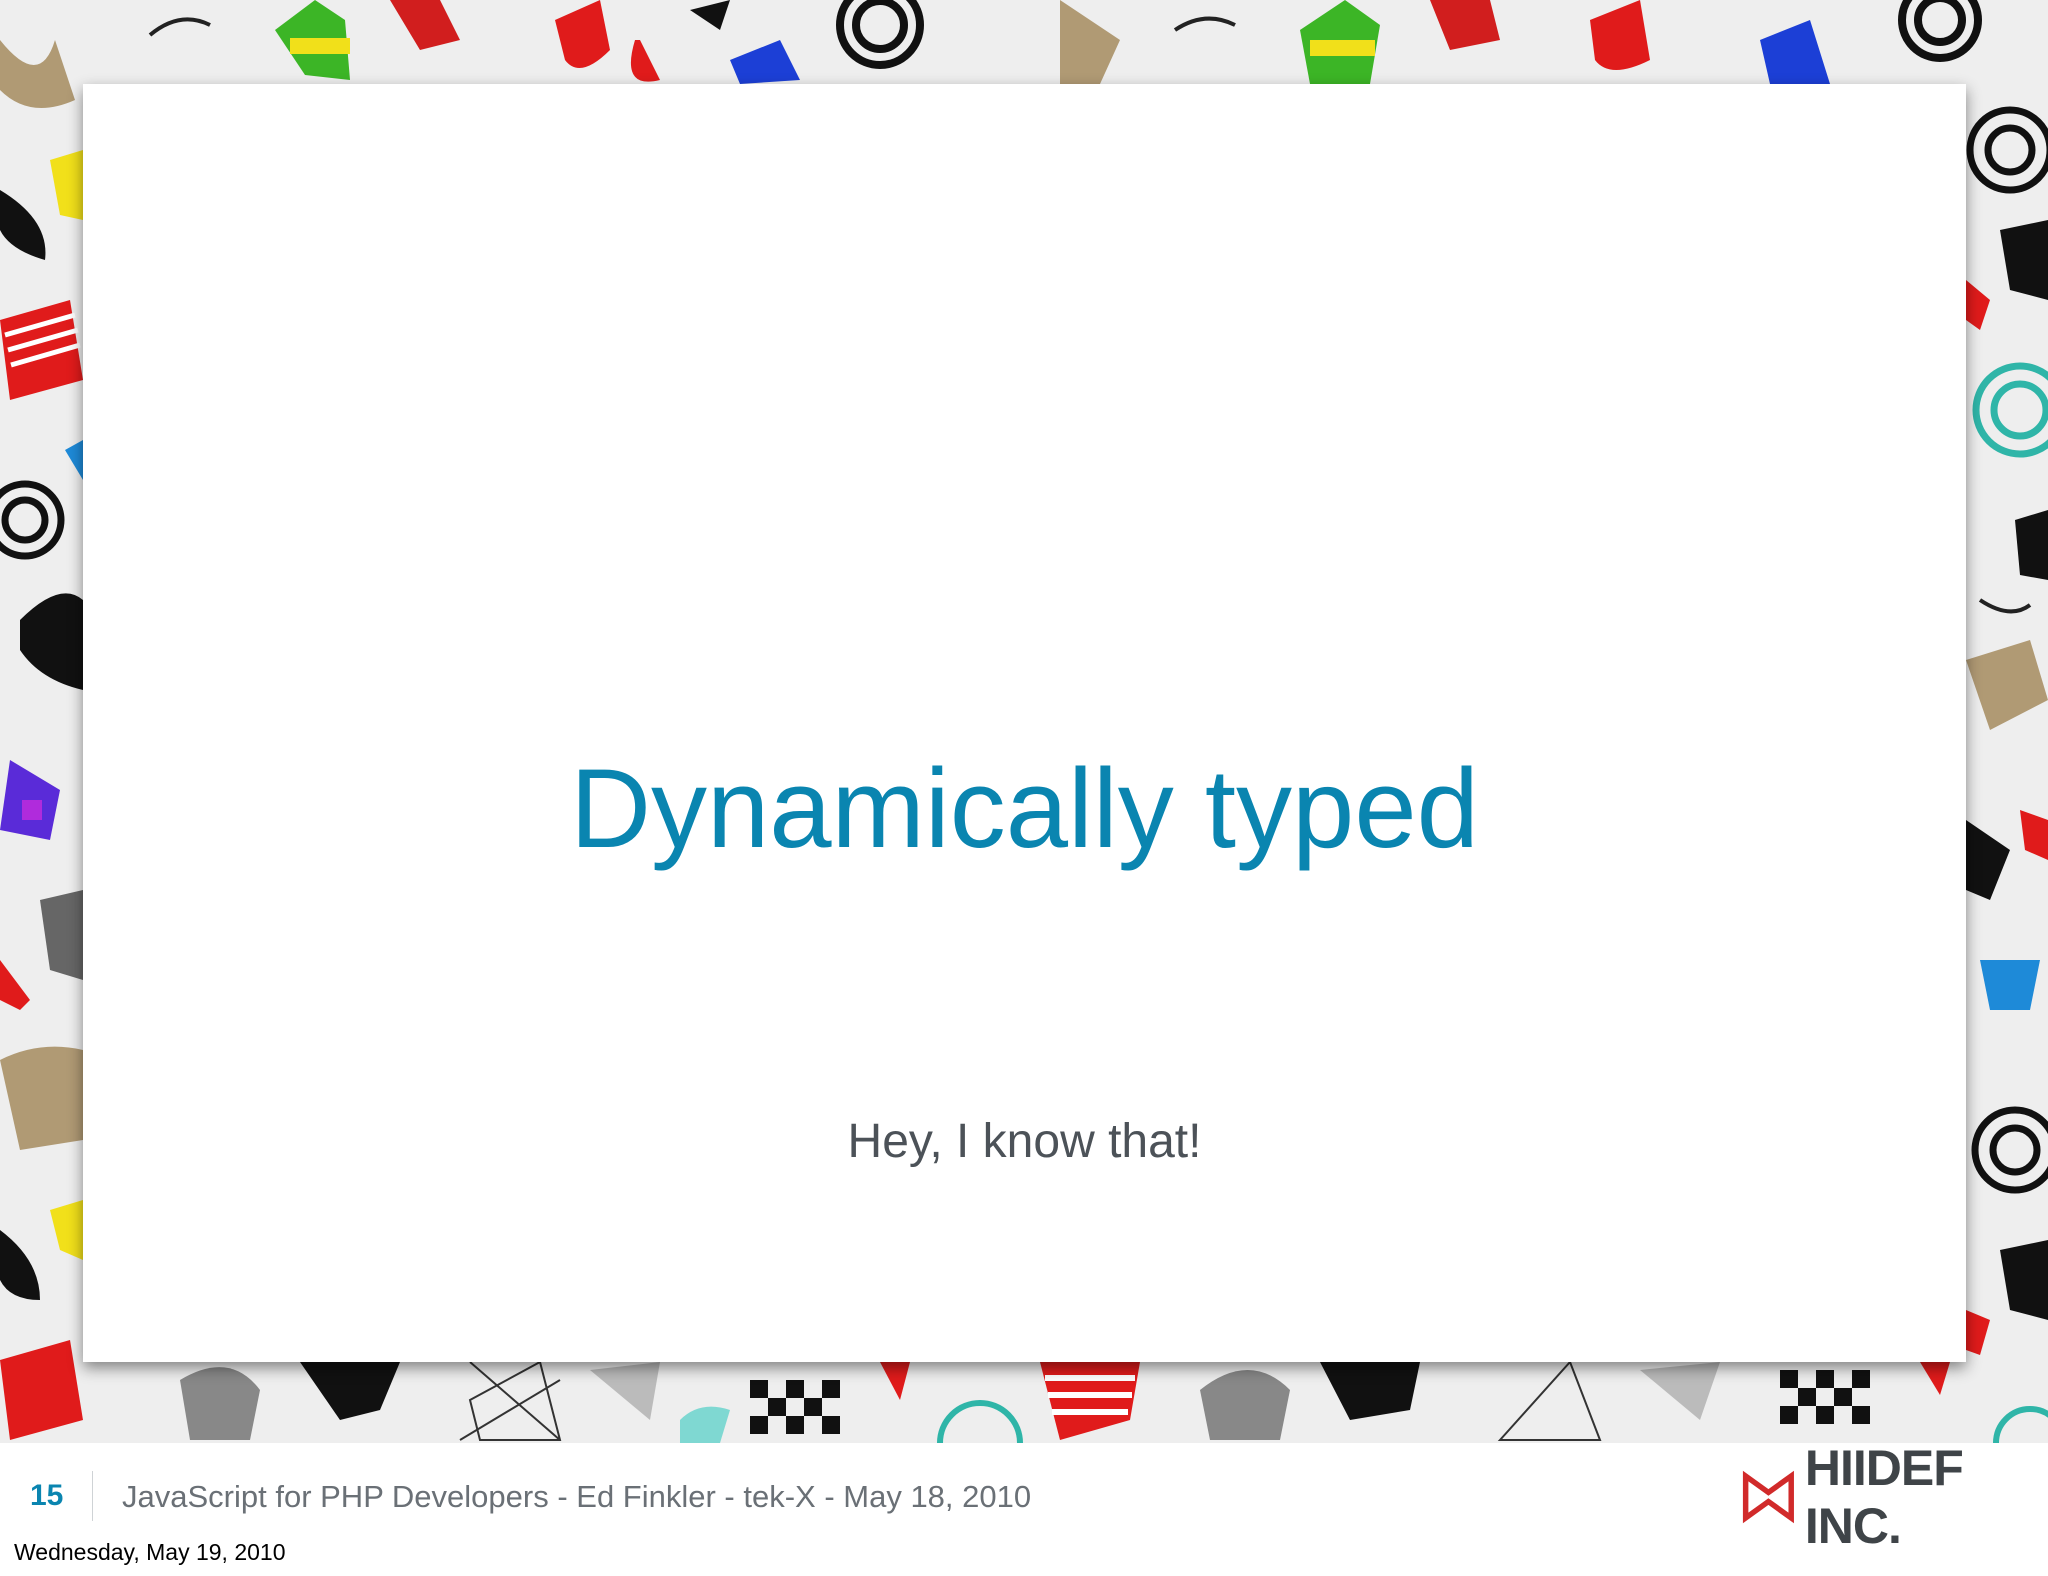 The image size is (2048, 1576). What do you see at coordinates (92, 1496) in the screenshot?
I see `footer-divider` at bounding box center [92, 1496].